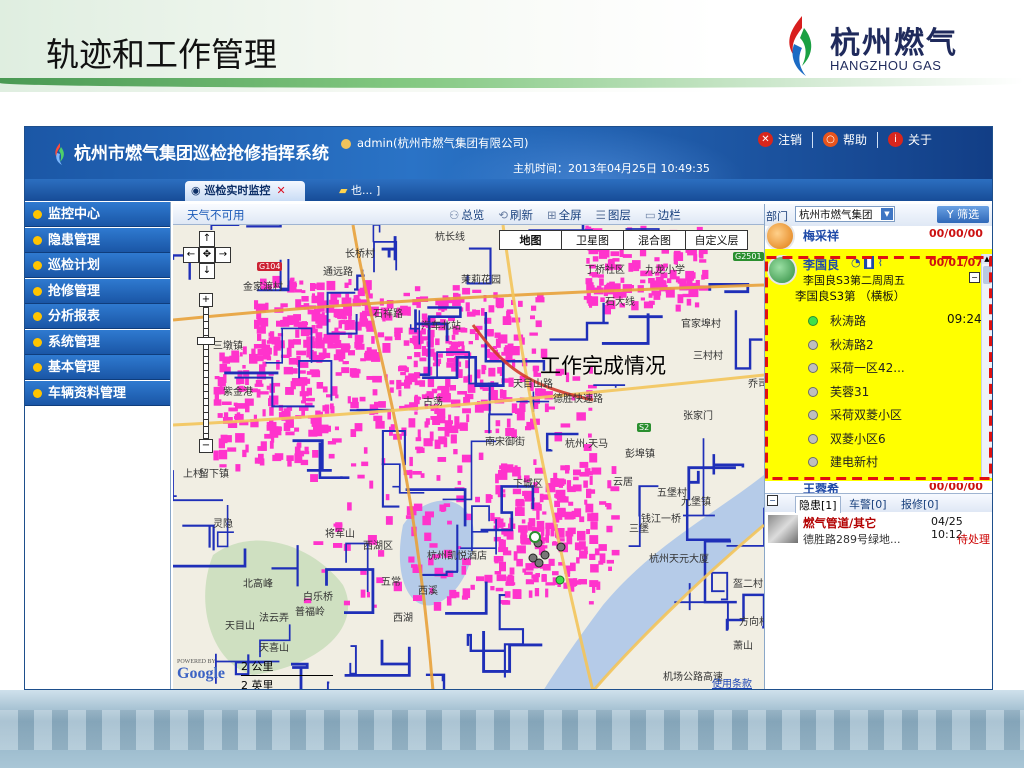 The height and width of the screenshot is (768, 1024). Describe the element at coordinates (878, 531) in the screenshot. I see `alert-item: 燃气管道/其它 04/25 10:12 德胜路289号绿地... 待处理` at that location.